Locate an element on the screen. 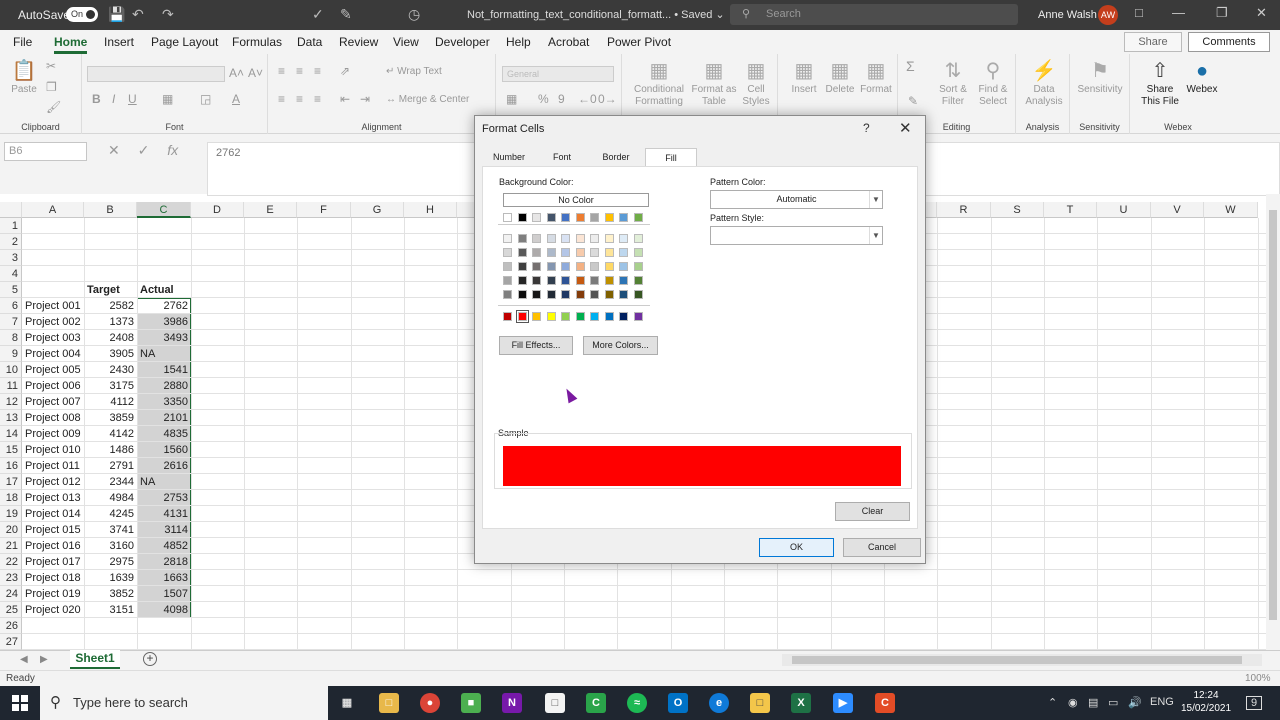 The width and height of the screenshot is (1280, 720). cell-actual: 2762 is located at coordinates (164, 306).